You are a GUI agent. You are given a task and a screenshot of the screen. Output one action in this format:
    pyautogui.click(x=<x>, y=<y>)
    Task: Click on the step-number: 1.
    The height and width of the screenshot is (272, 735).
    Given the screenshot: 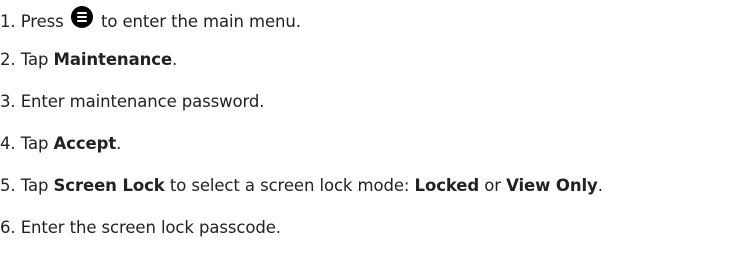 What is the action you would take?
    pyautogui.click(x=8, y=21)
    